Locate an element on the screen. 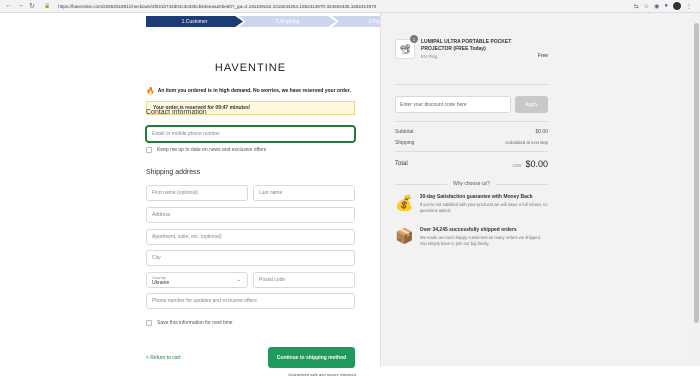 The image size is (700, 377). total-row: Total USD $0.00 is located at coordinates (471, 164).